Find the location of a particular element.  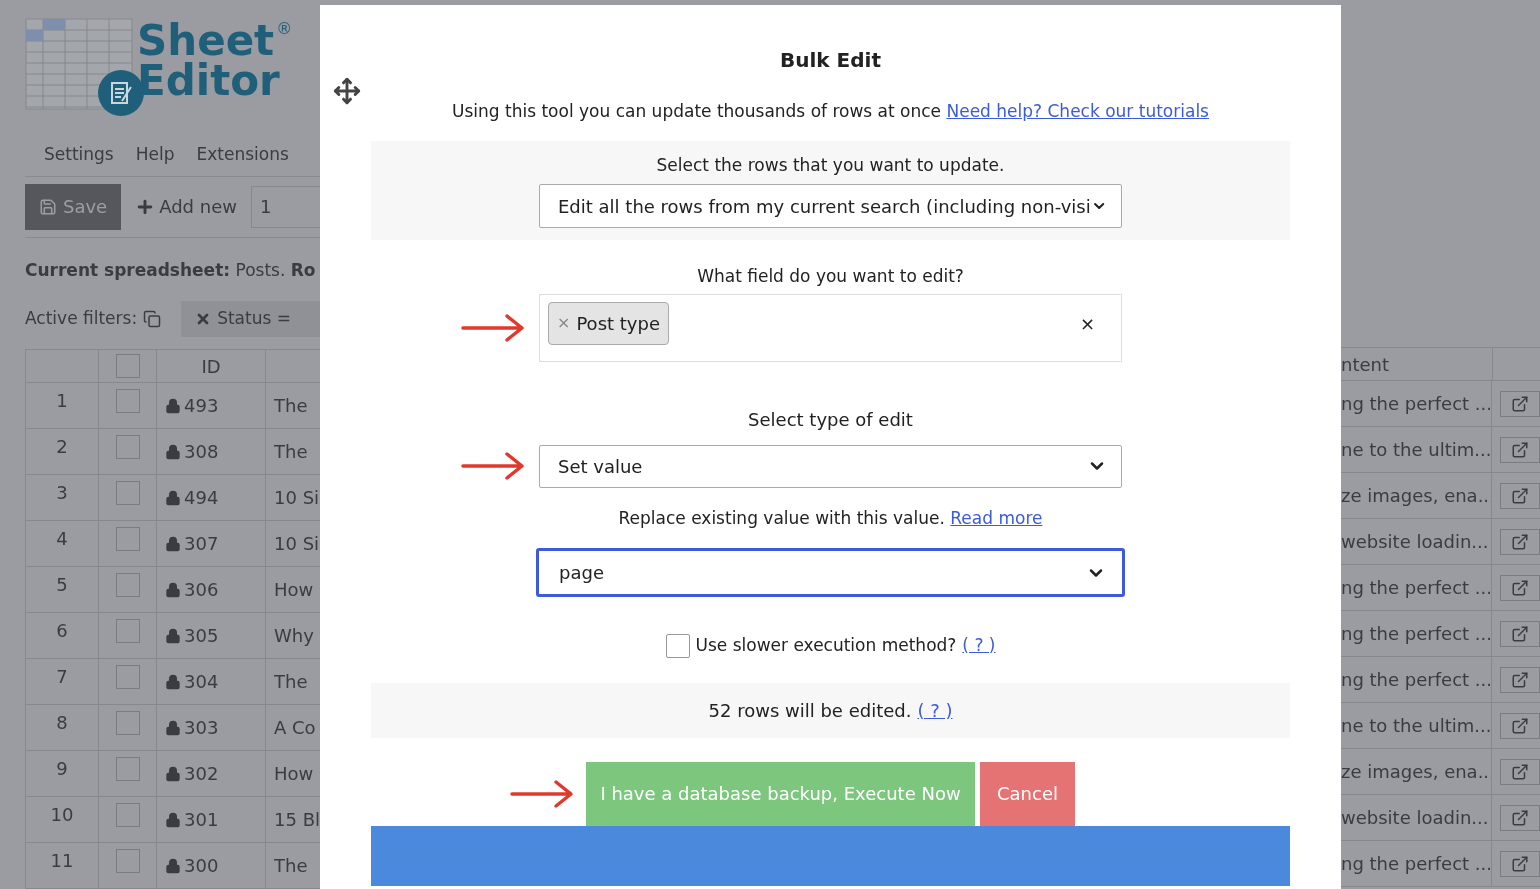

id-cell-text: 494 is located at coordinates (201, 498).